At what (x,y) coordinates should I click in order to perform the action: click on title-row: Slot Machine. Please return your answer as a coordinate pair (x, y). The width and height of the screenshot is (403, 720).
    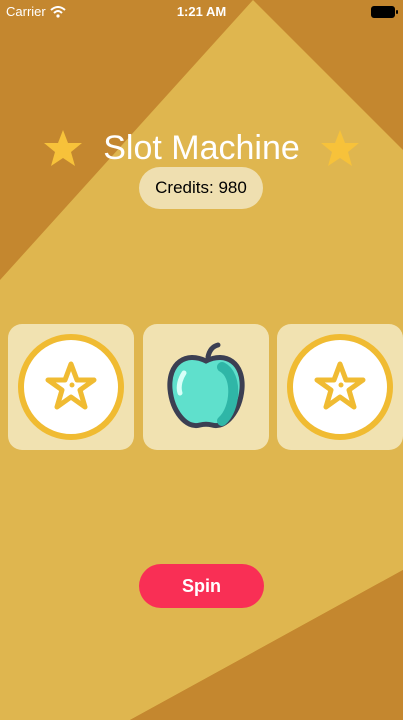
    Looking at the image, I should click on (201, 148).